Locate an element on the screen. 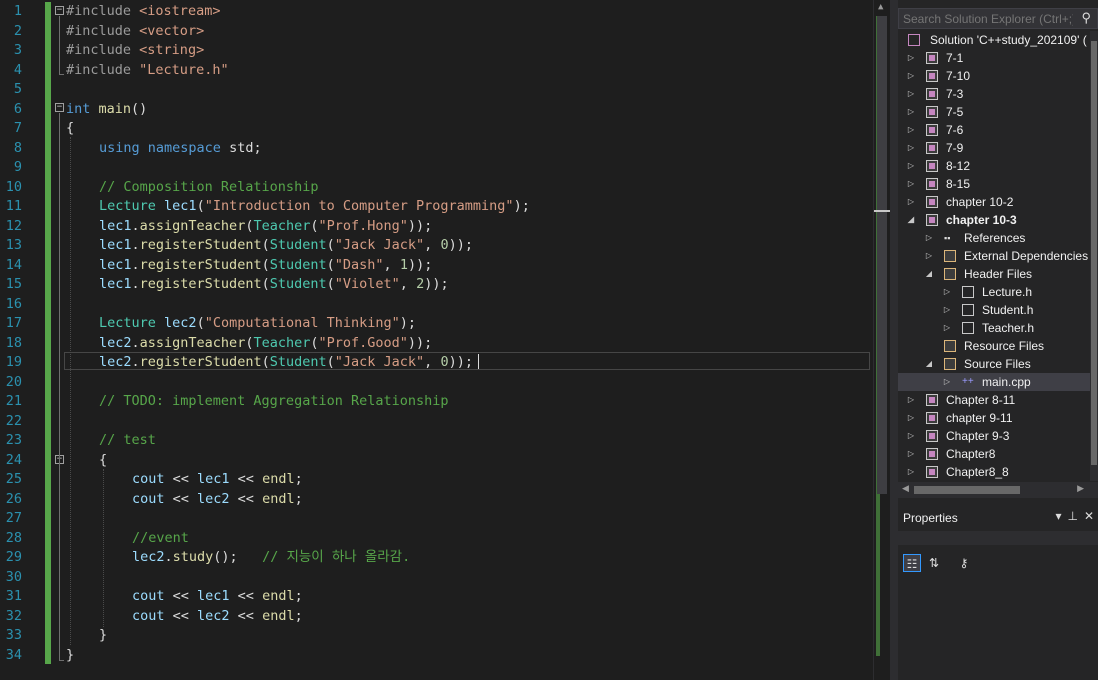  categorized-icon: ☷ is located at coordinates (912, 563).